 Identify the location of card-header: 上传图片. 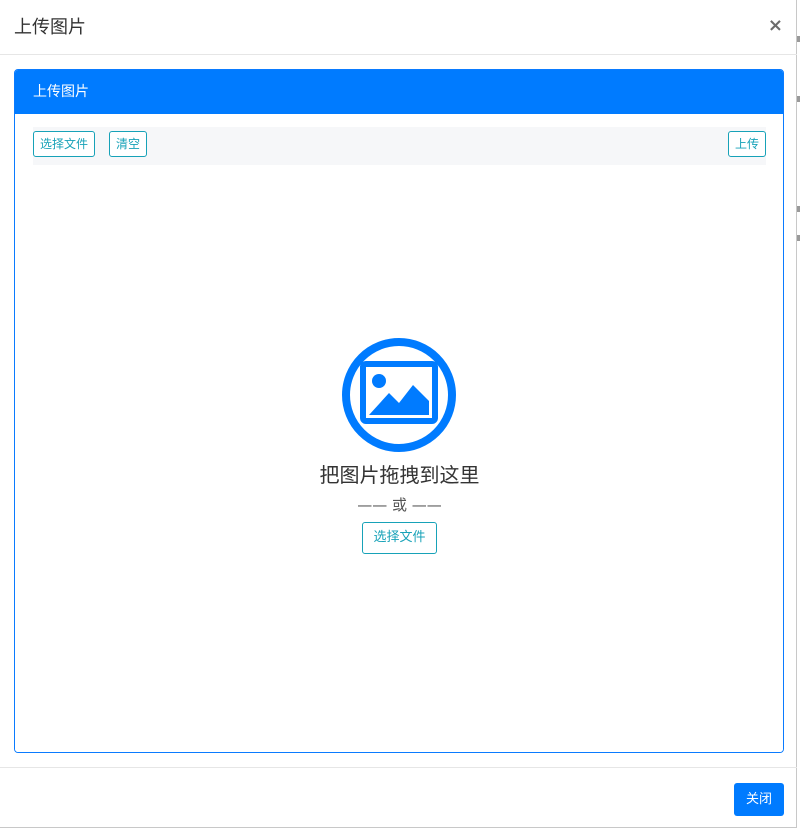
(399, 92).